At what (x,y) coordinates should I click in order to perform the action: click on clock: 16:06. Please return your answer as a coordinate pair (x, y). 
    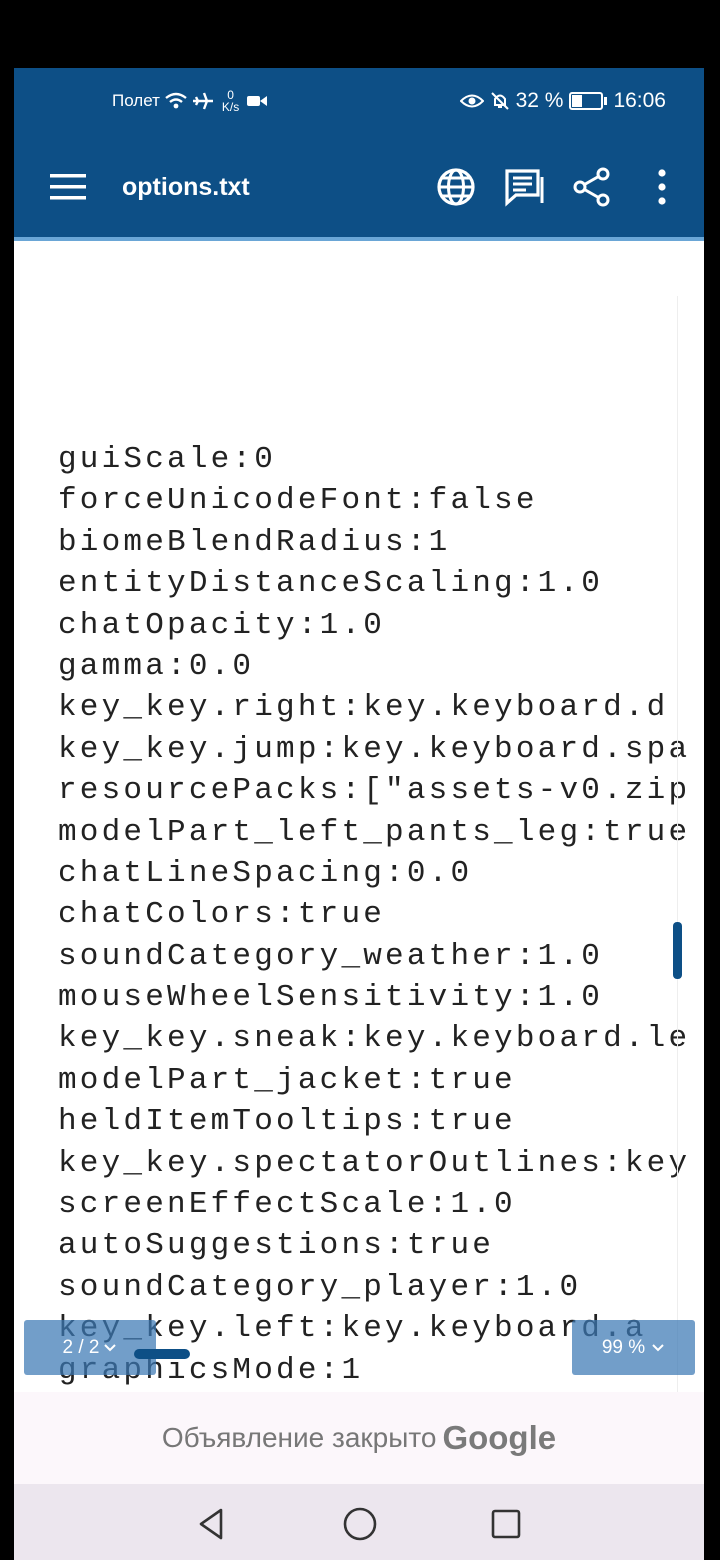
    Looking at the image, I should click on (639, 100).